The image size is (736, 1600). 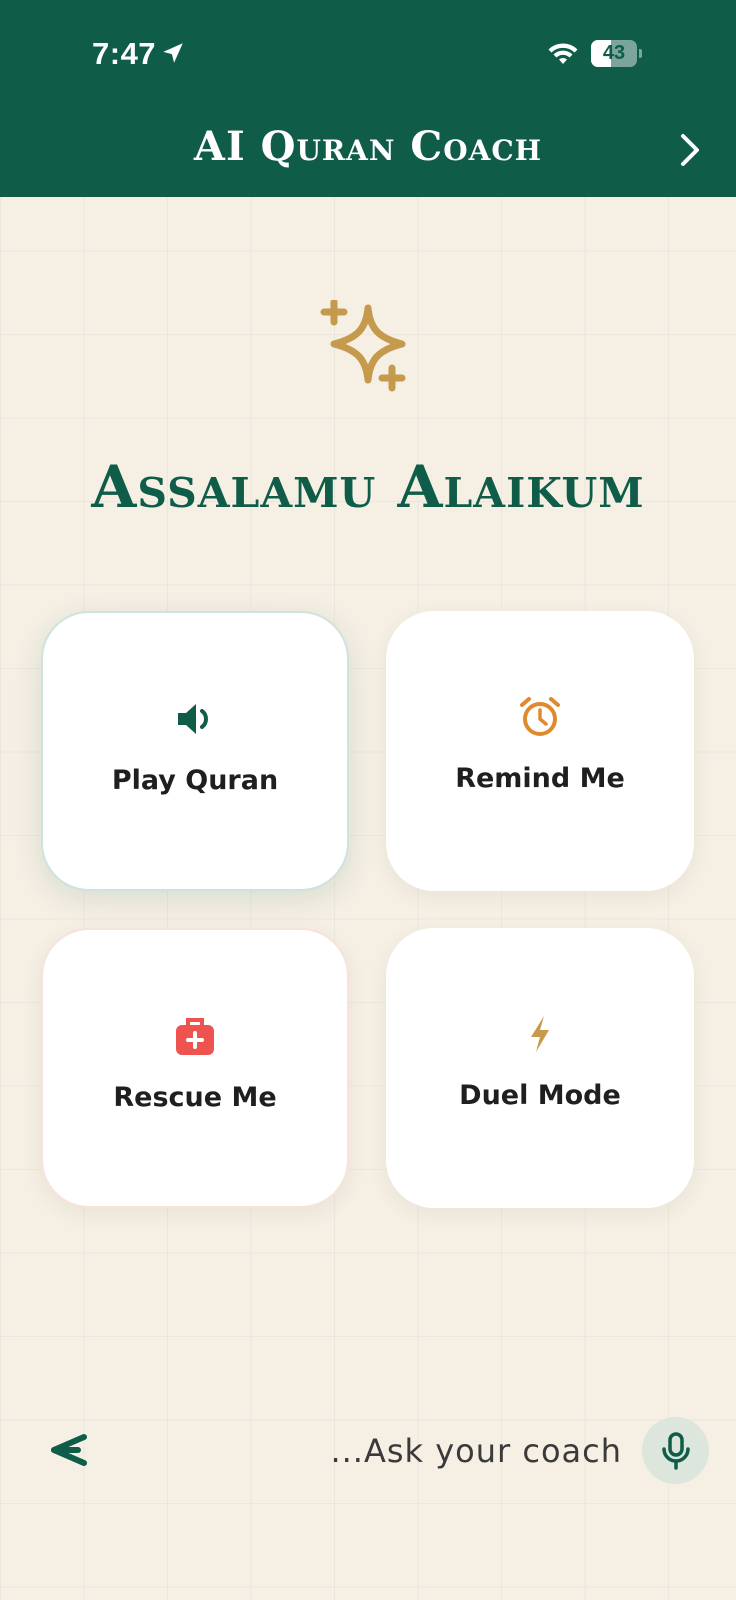 I want to click on ask-coach-input, so click(x=461, y=1451).